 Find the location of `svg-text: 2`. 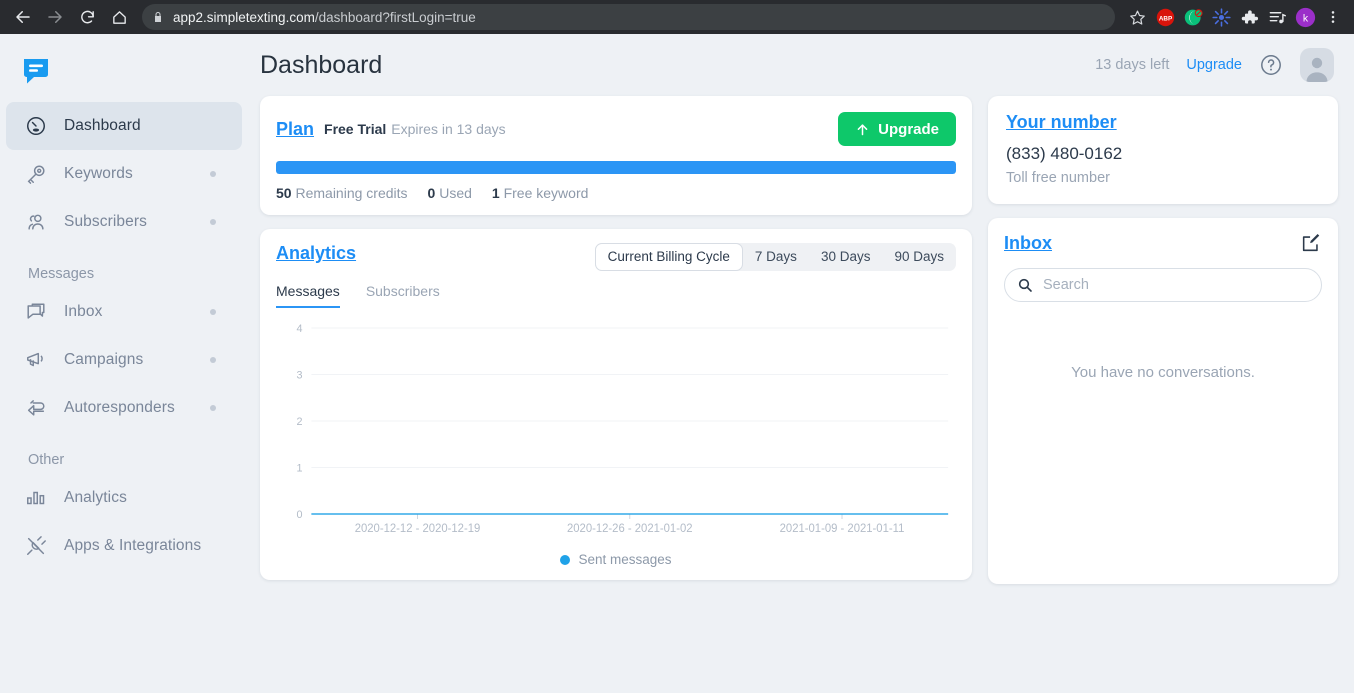

svg-text: 2 is located at coordinates (300, 422).